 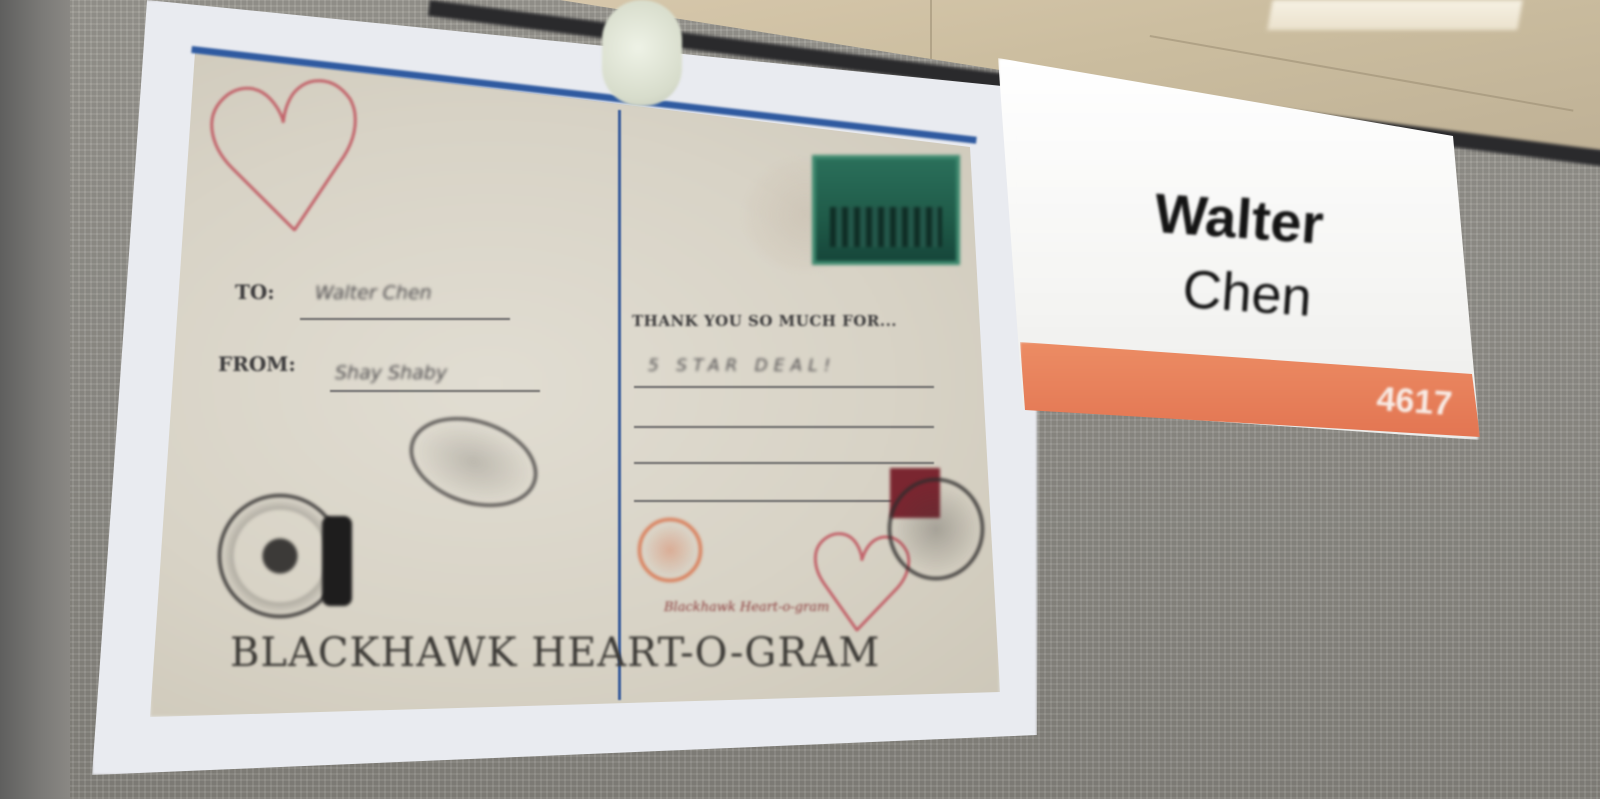 I want to click on name-plate-first-name: Walter, so click(x=1239, y=218).